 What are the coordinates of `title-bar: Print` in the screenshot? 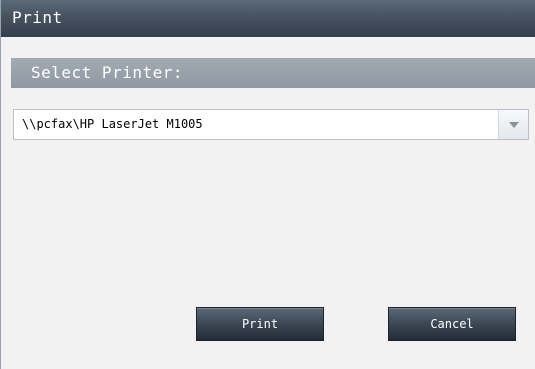 It's located at (268, 18).